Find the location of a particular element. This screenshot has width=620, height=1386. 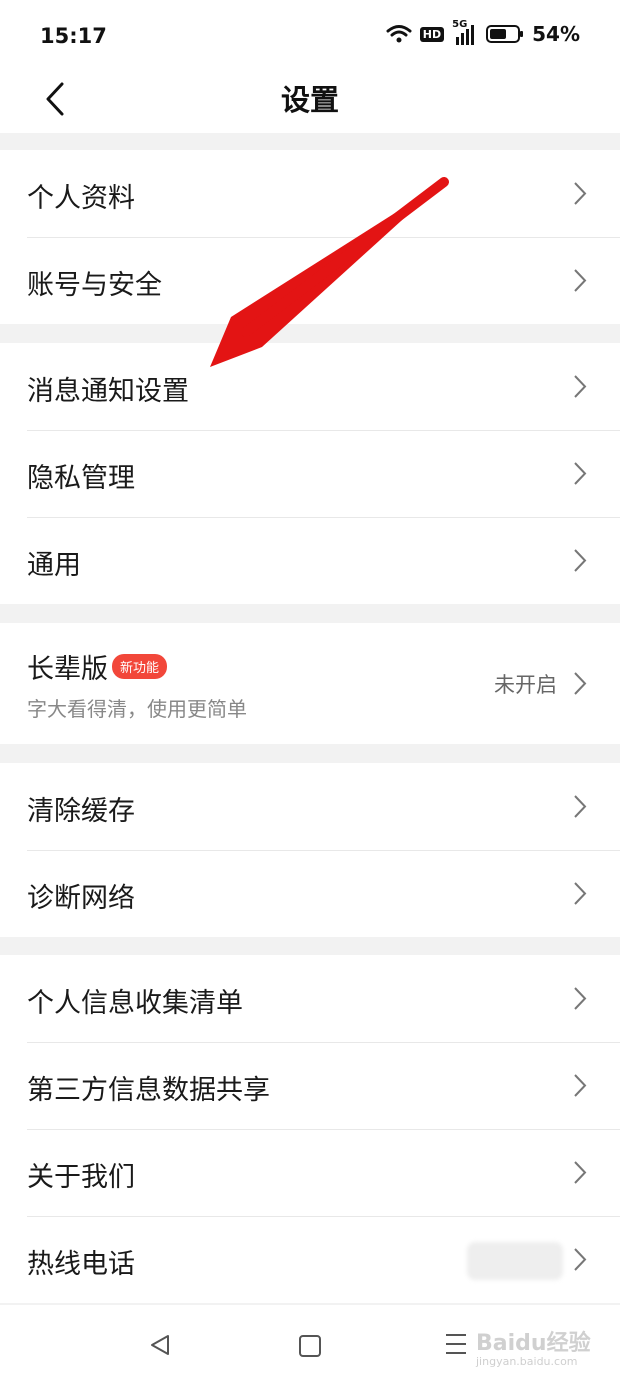

settings-item-third-party-sharing: 第三方信息数据共享 is located at coordinates (310, 1085).